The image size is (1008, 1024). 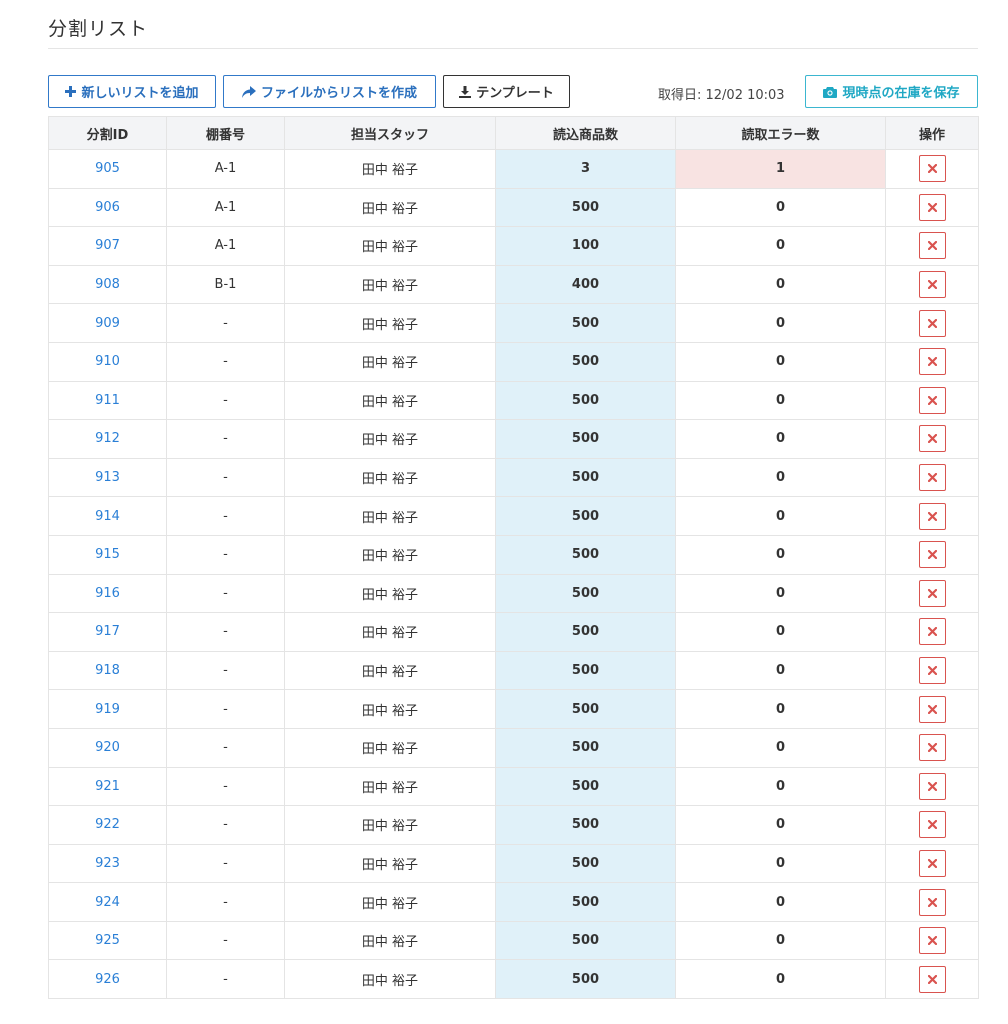 I want to click on split-id-link: 917, so click(x=107, y=632).